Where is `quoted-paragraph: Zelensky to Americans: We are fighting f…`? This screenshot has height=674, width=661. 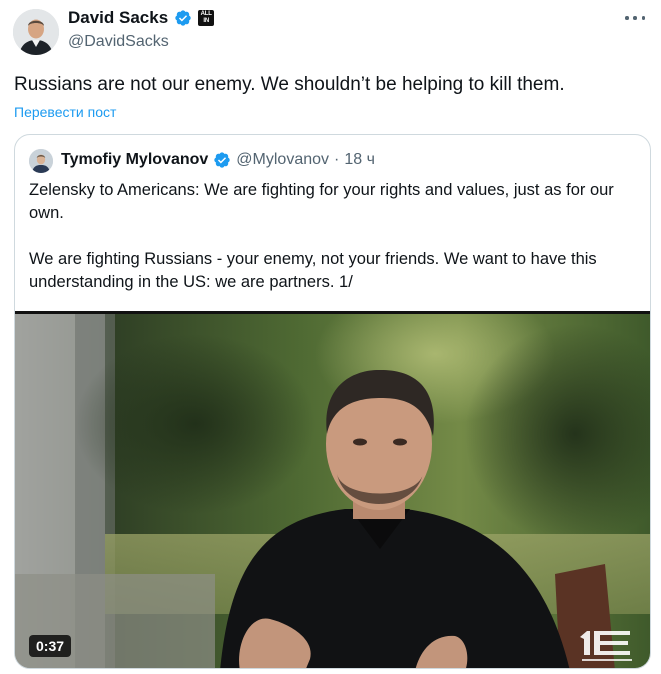 quoted-paragraph: Zelensky to Americans: We are fighting f… is located at coordinates (321, 201).